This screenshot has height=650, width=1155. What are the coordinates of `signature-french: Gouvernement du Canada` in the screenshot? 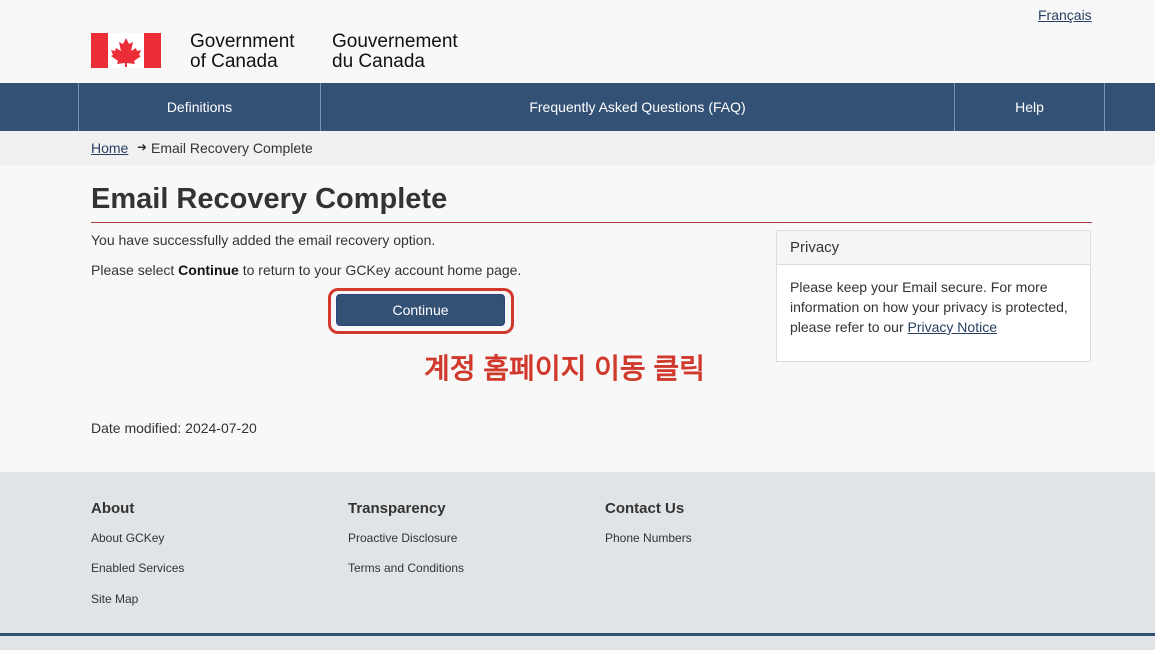 It's located at (395, 52).